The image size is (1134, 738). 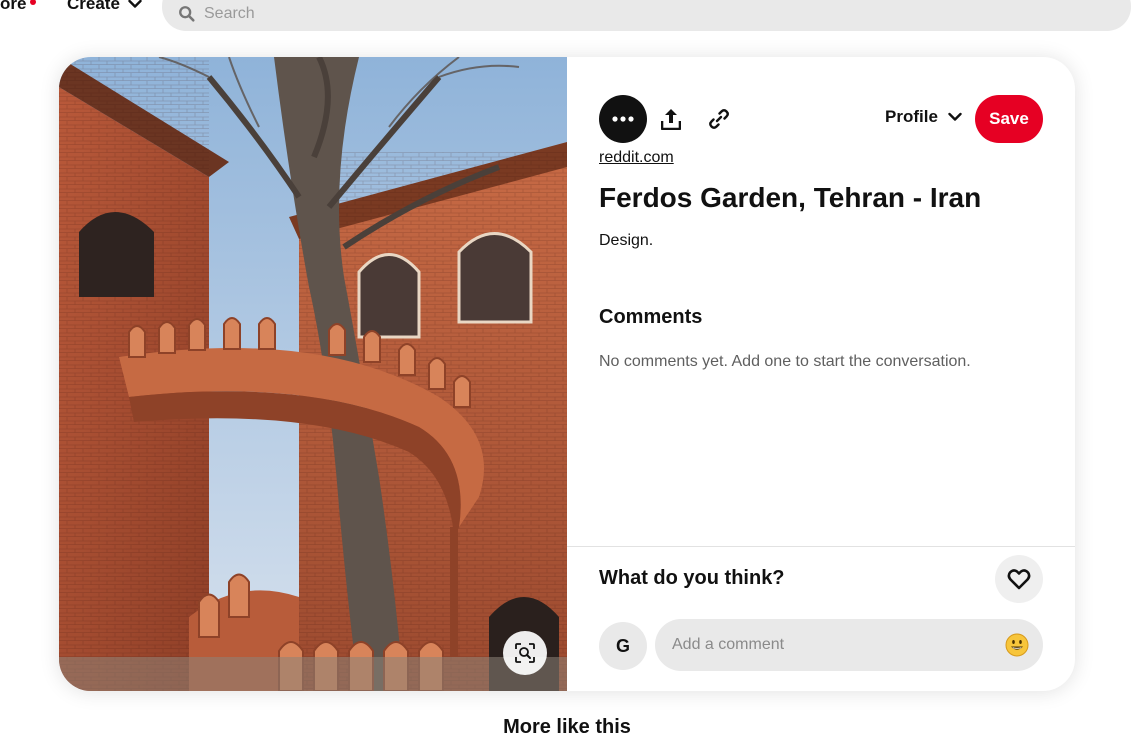 I want to click on pin-description: Design., so click(x=626, y=240).